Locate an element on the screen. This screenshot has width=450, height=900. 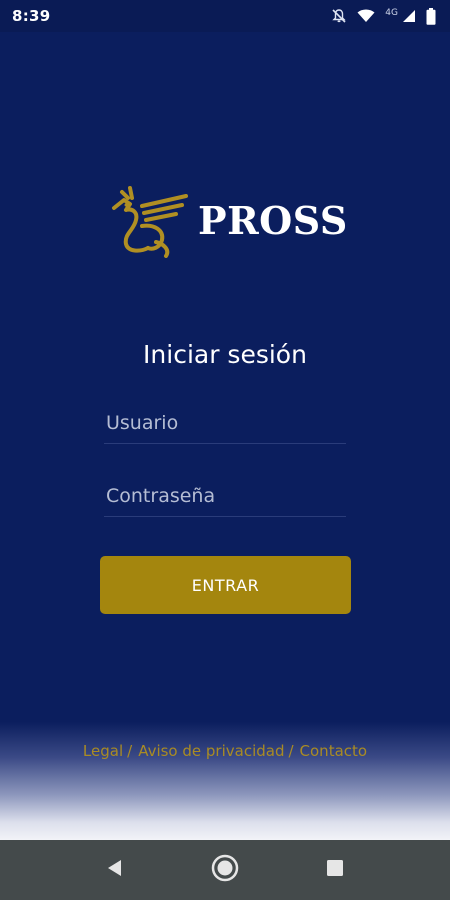
recents-button is located at coordinates (335, 870).